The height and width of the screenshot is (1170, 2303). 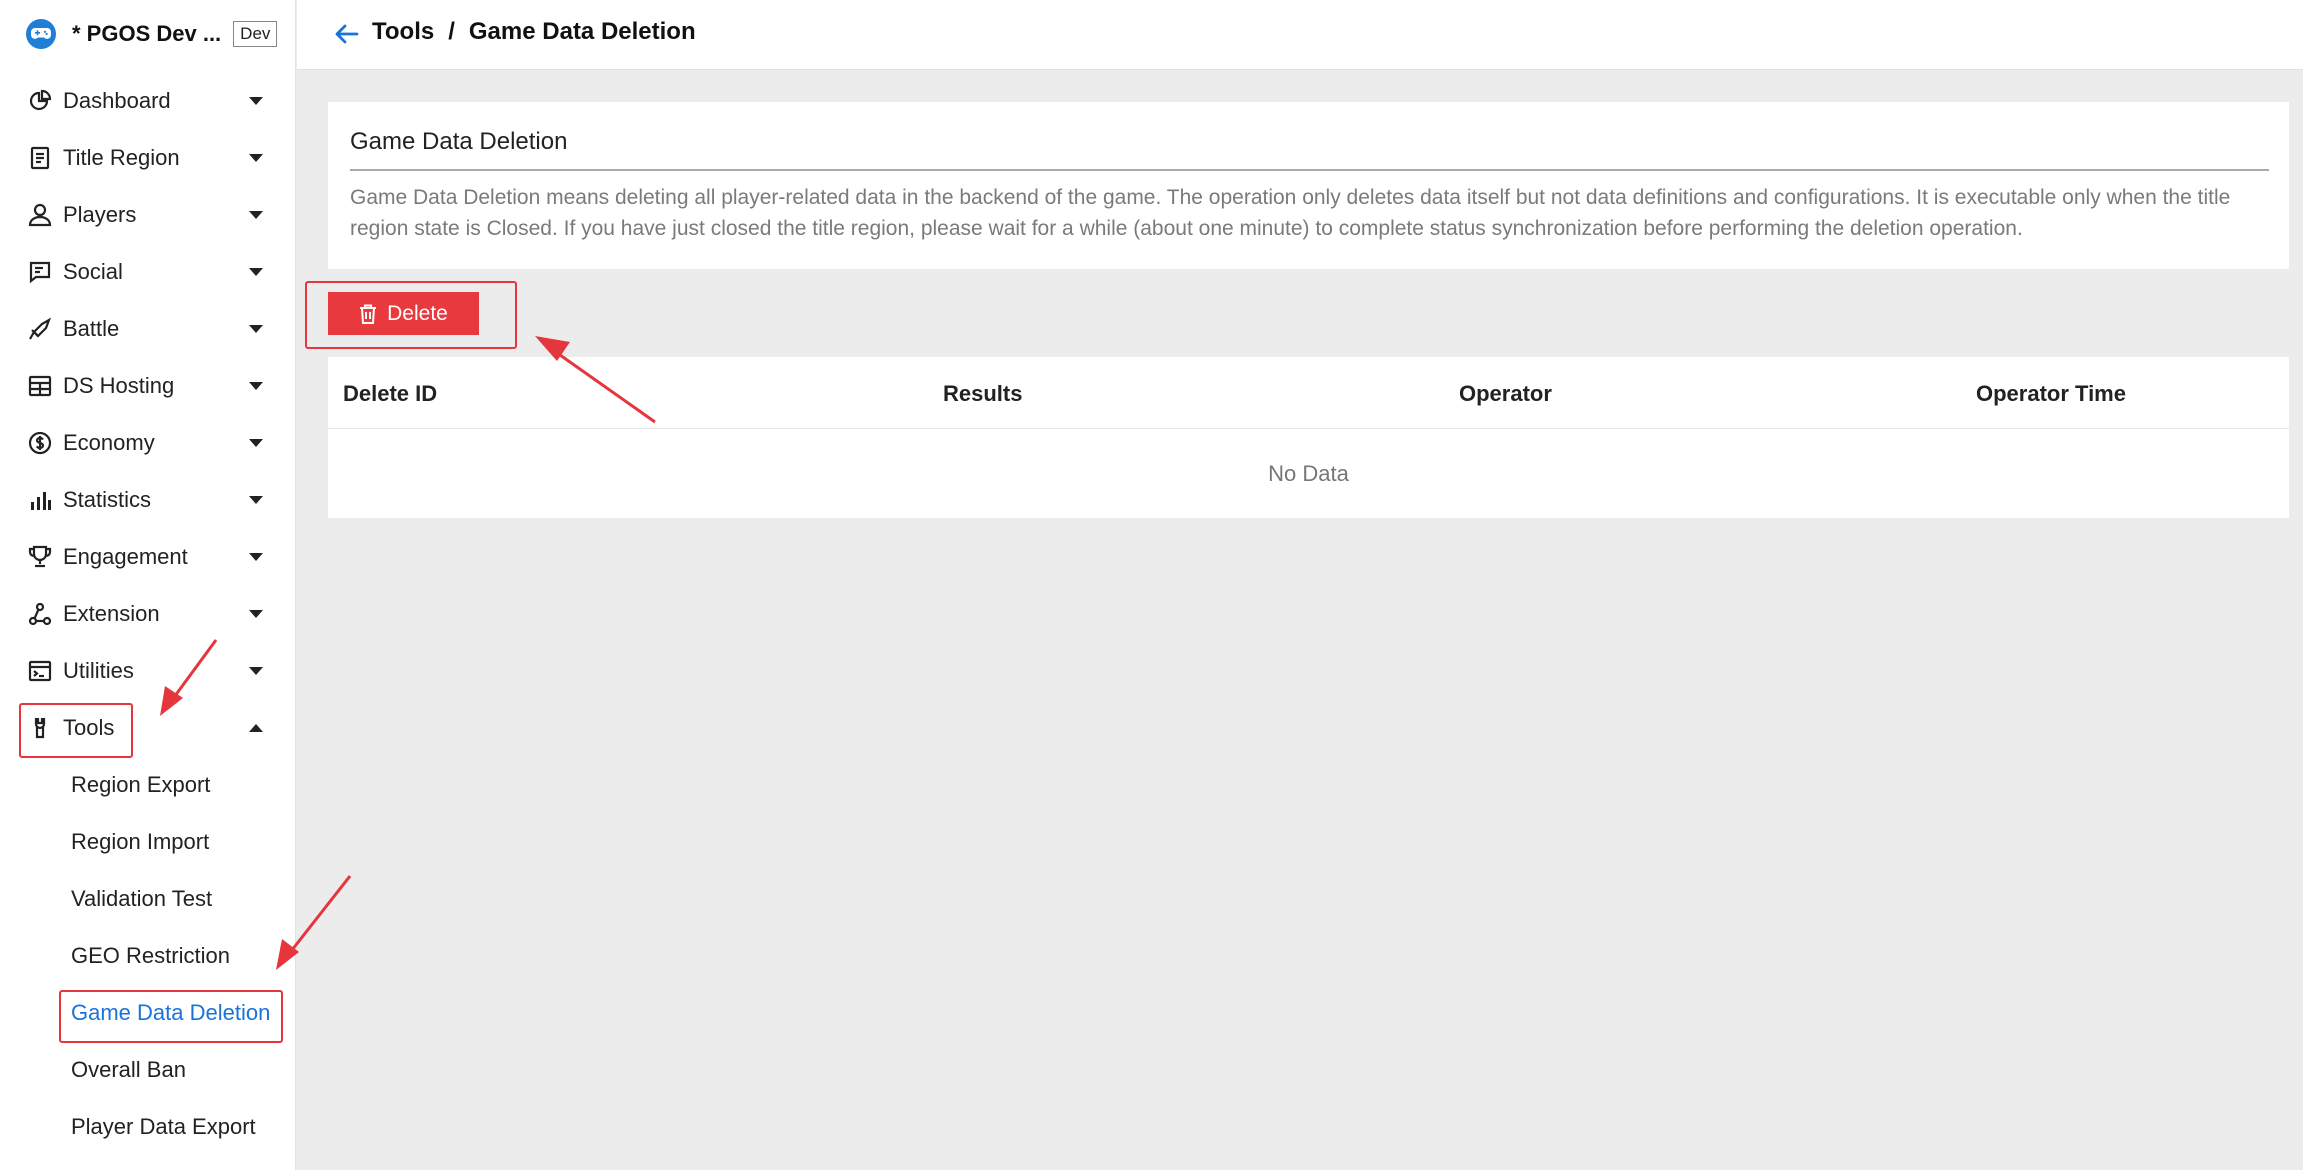 What do you see at coordinates (40, 101) in the screenshot?
I see `pie-chart-icon` at bounding box center [40, 101].